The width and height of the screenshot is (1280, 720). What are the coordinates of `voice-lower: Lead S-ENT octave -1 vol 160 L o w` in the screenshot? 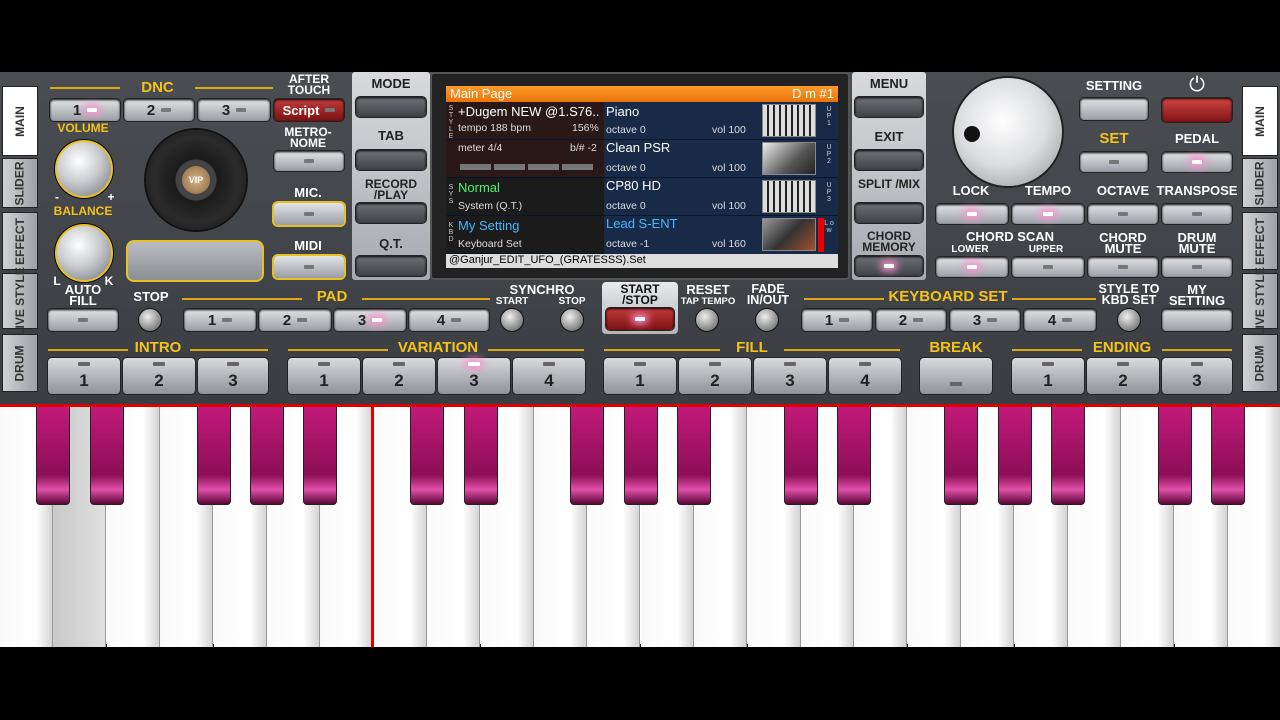 It's located at (721, 235).